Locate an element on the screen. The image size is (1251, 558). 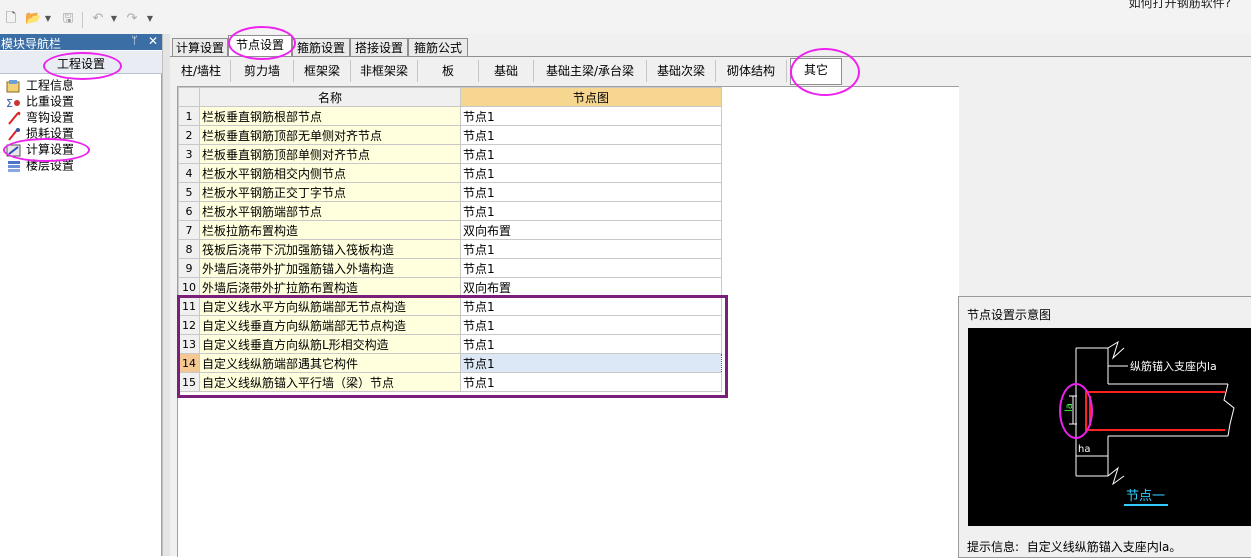
tab-node-settings: 节点设置 is located at coordinates (260, 46).